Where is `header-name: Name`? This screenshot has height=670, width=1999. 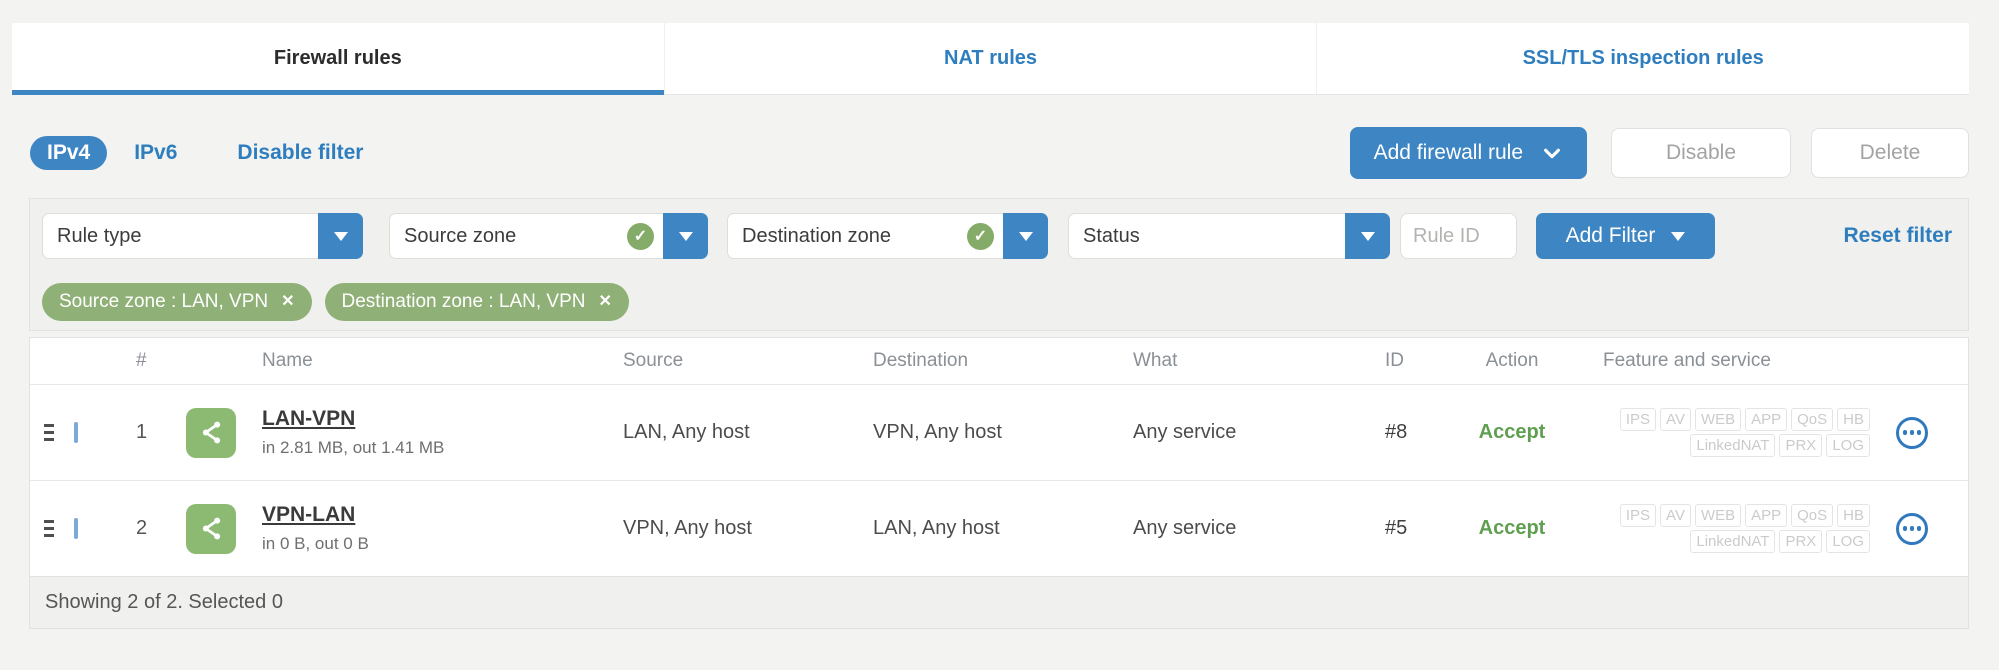 header-name: Name is located at coordinates (287, 360).